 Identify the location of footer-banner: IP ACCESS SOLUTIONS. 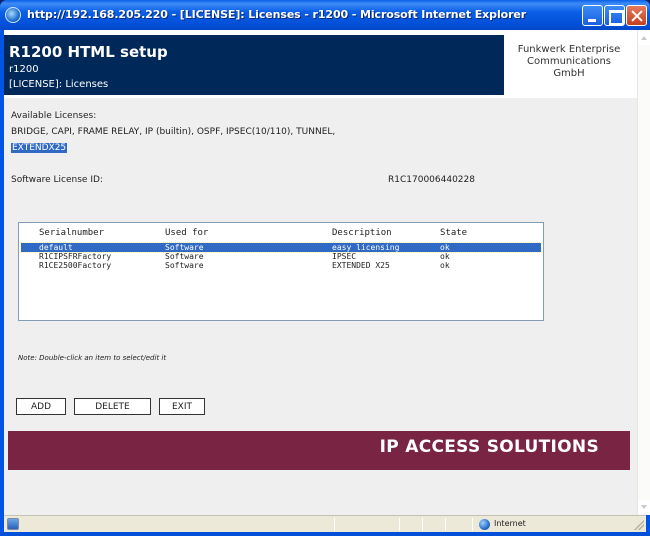
(319, 450).